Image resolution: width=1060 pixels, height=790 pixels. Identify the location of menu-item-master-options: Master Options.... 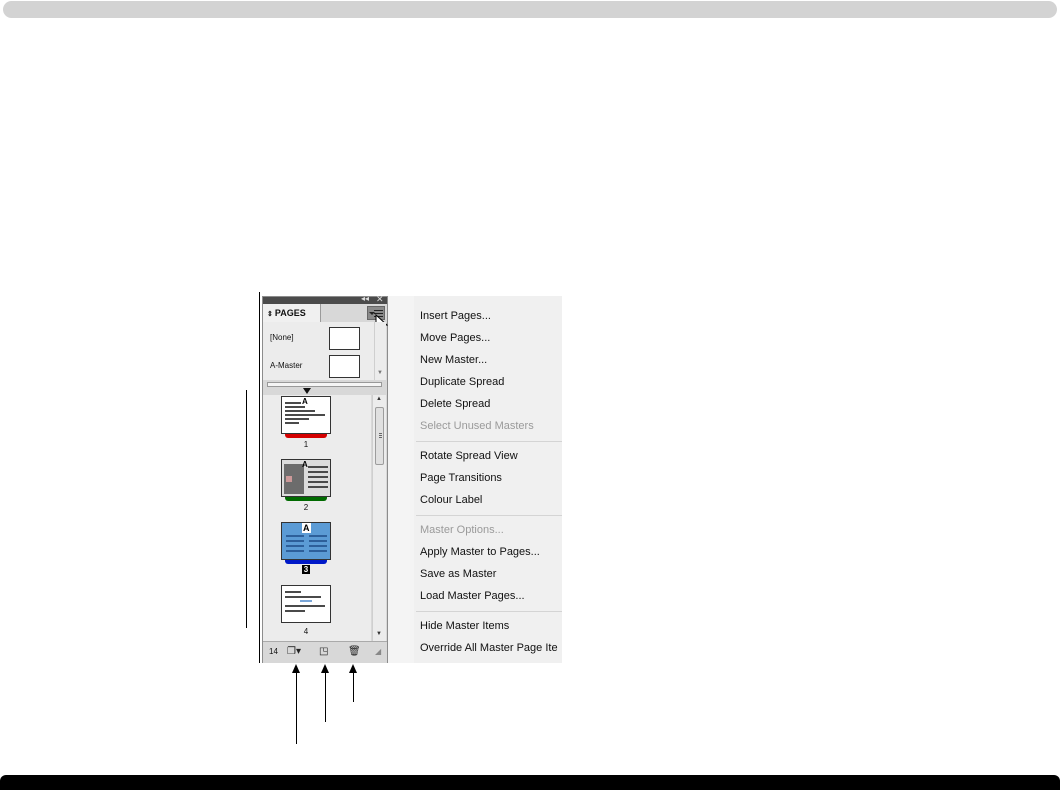
(462, 530).